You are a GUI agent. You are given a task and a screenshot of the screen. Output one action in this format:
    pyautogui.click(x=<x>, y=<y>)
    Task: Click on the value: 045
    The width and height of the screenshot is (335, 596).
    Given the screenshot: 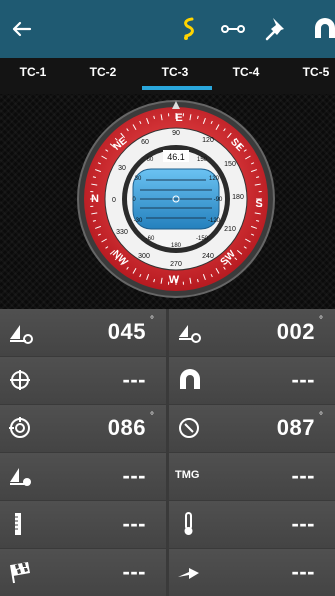 What is the action you would take?
    pyautogui.click(x=126, y=331)
    